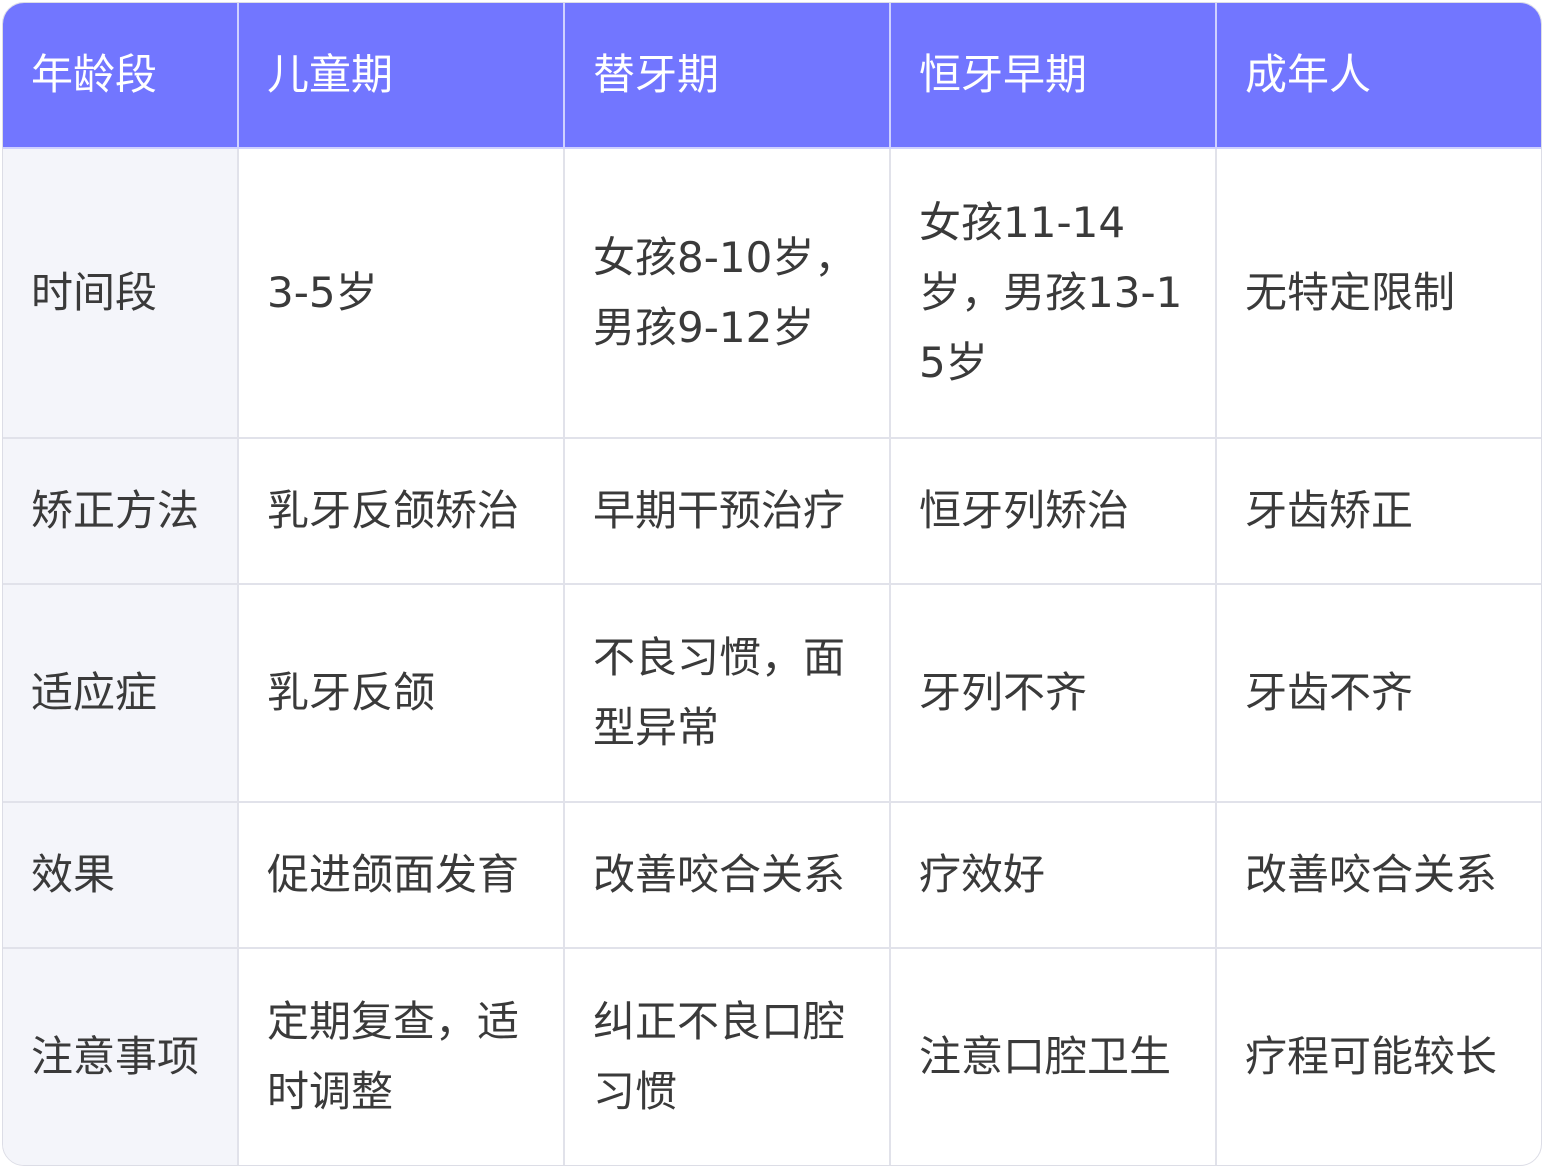 The width and height of the screenshot is (1544, 1168). I want to click on header-cell-mixed-dentition: 替牙期, so click(727, 76).